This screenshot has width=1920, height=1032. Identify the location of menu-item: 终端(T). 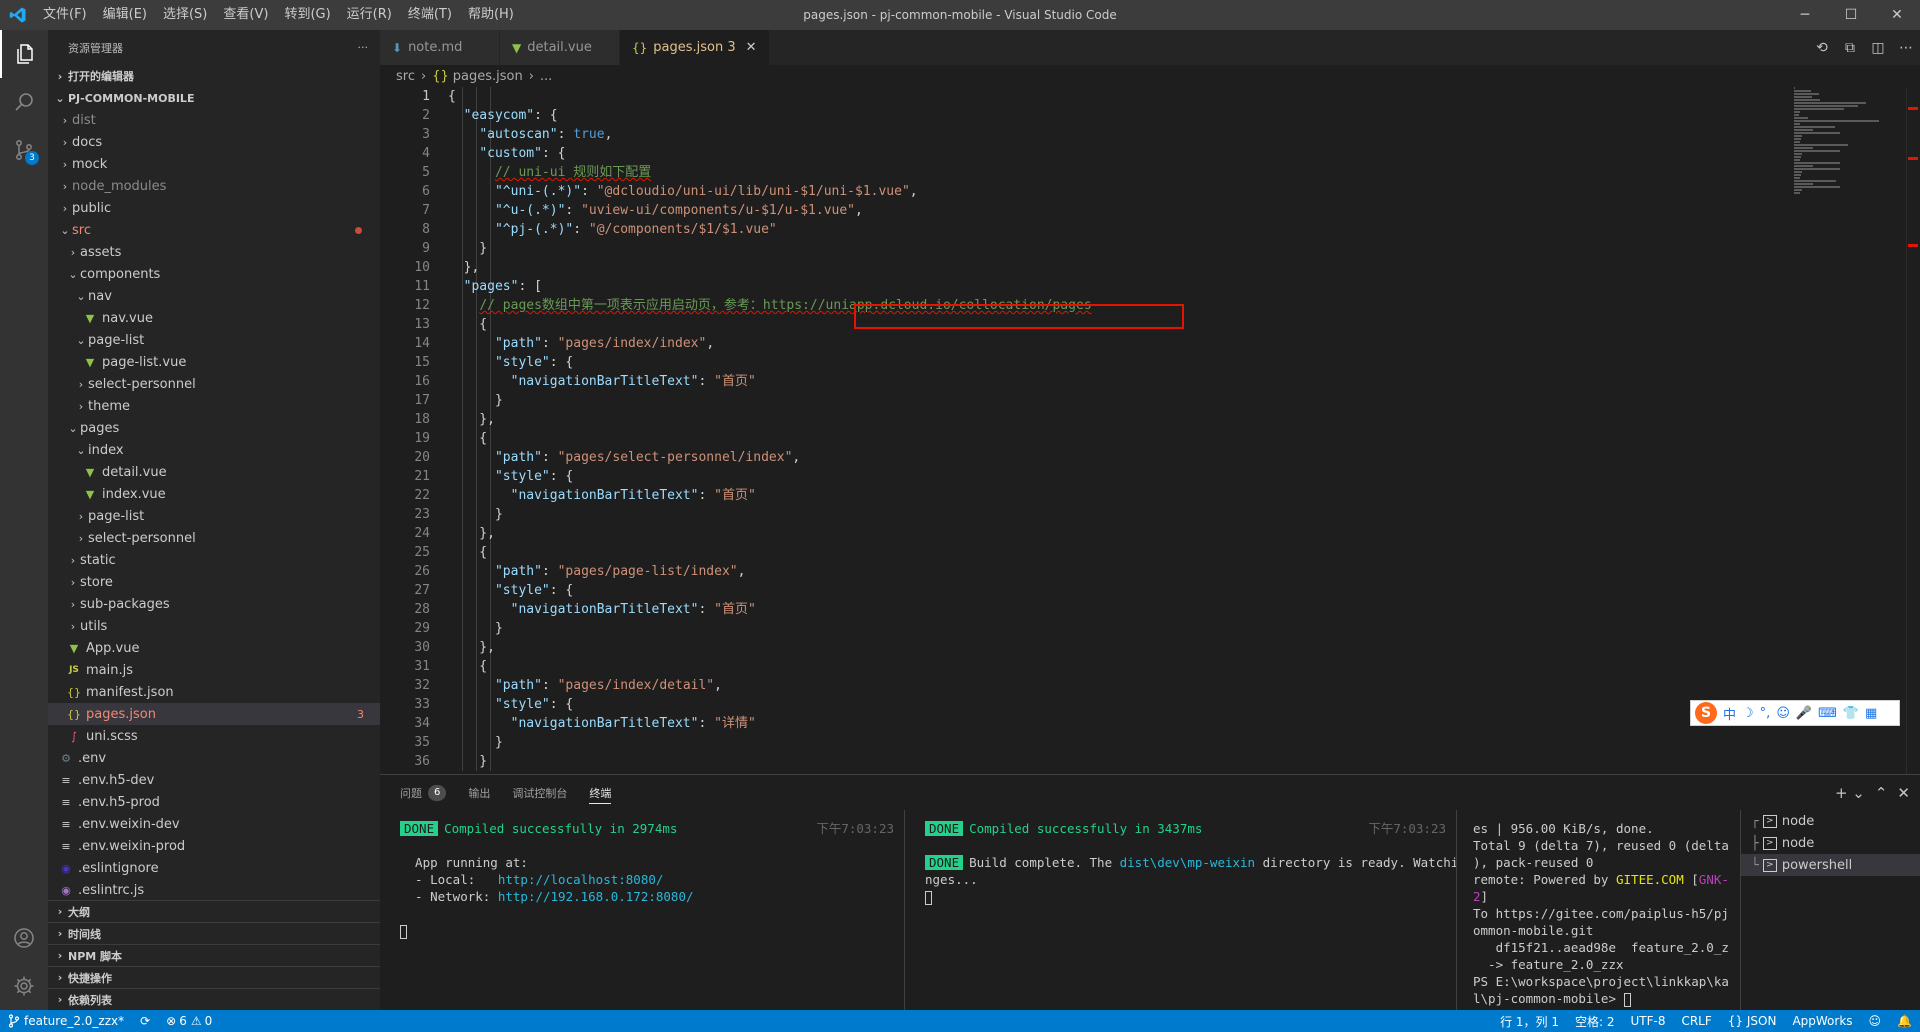
(430, 15).